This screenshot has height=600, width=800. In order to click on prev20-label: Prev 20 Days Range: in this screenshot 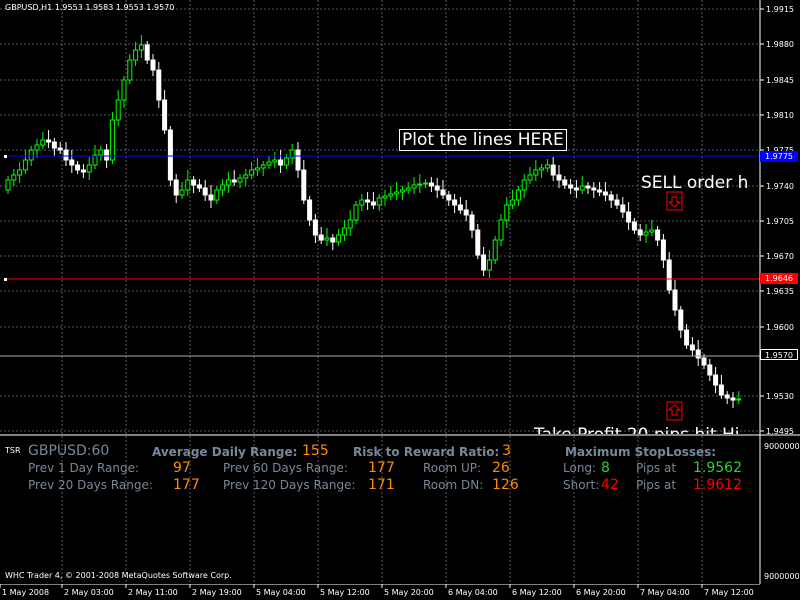, I will do `click(90, 485)`.